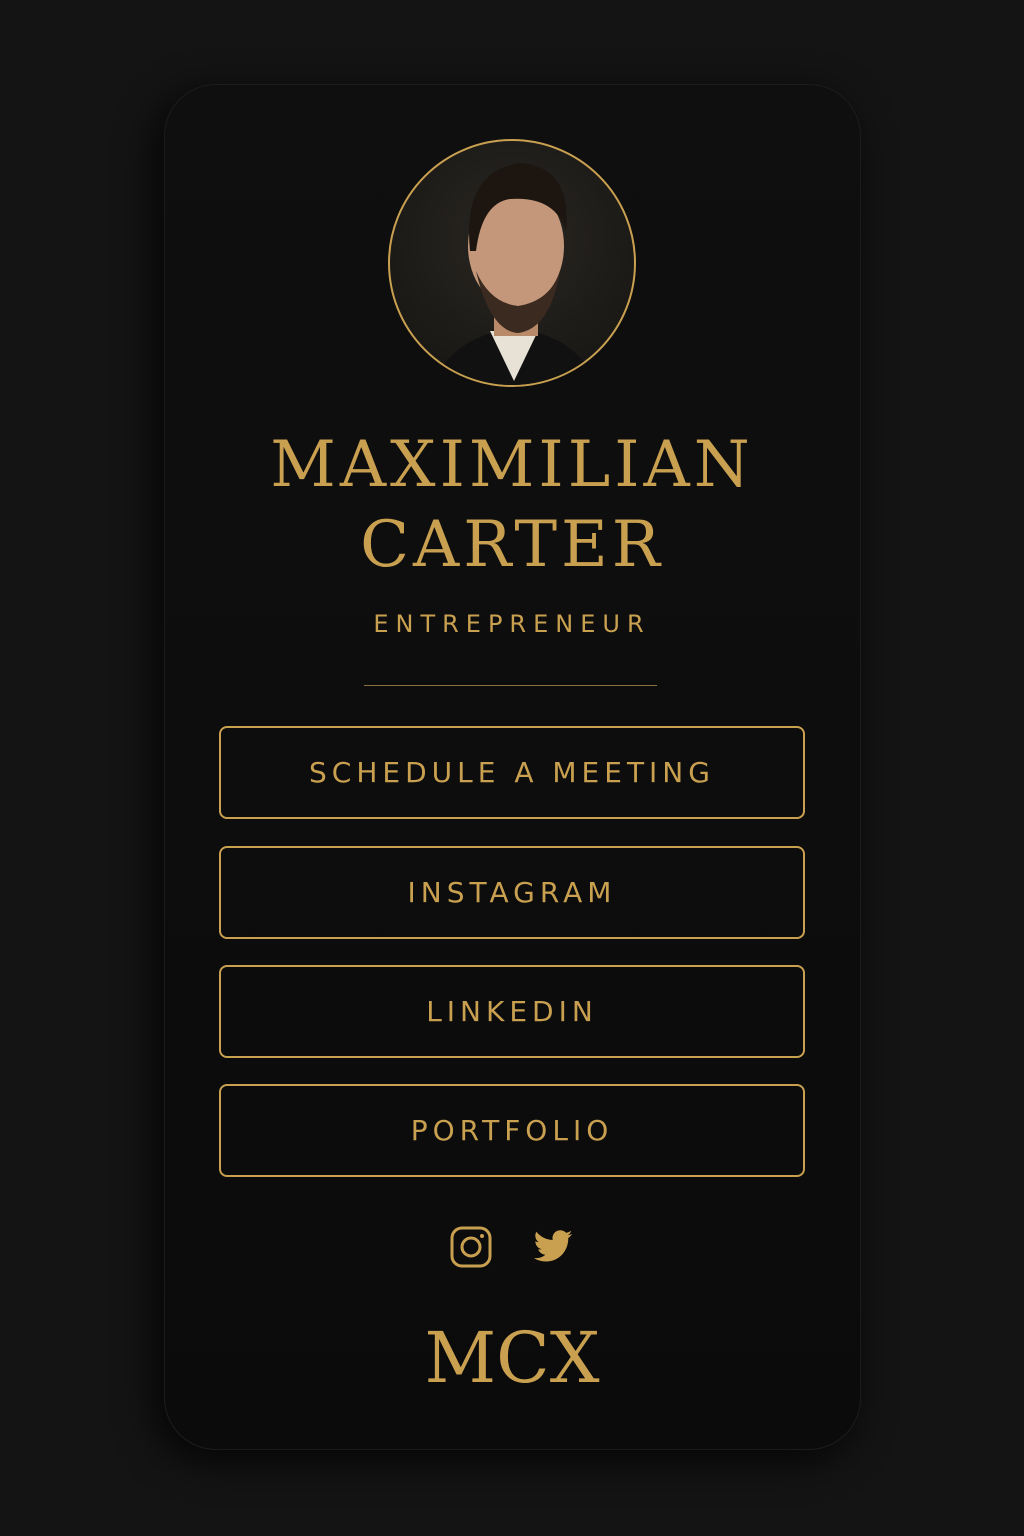  I want to click on portfolio-button: PORTFOLIO, so click(512, 1130).